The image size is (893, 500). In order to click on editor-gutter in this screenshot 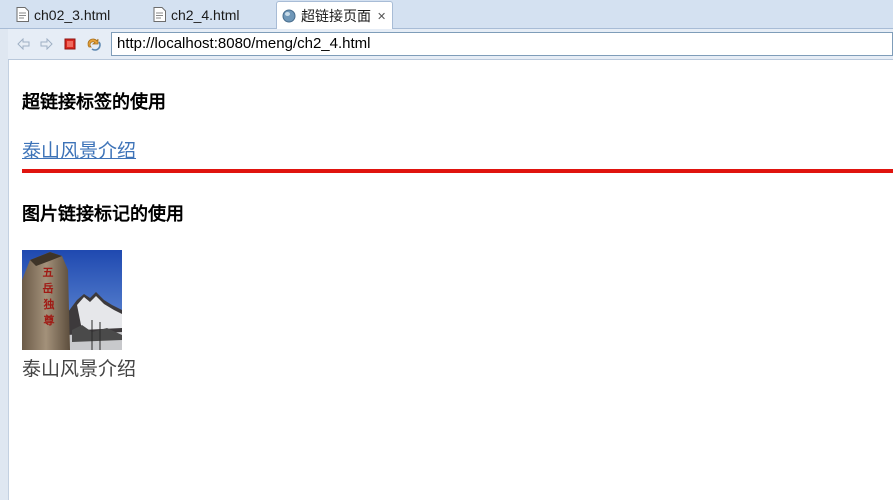, I will do `click(4, 264)`.